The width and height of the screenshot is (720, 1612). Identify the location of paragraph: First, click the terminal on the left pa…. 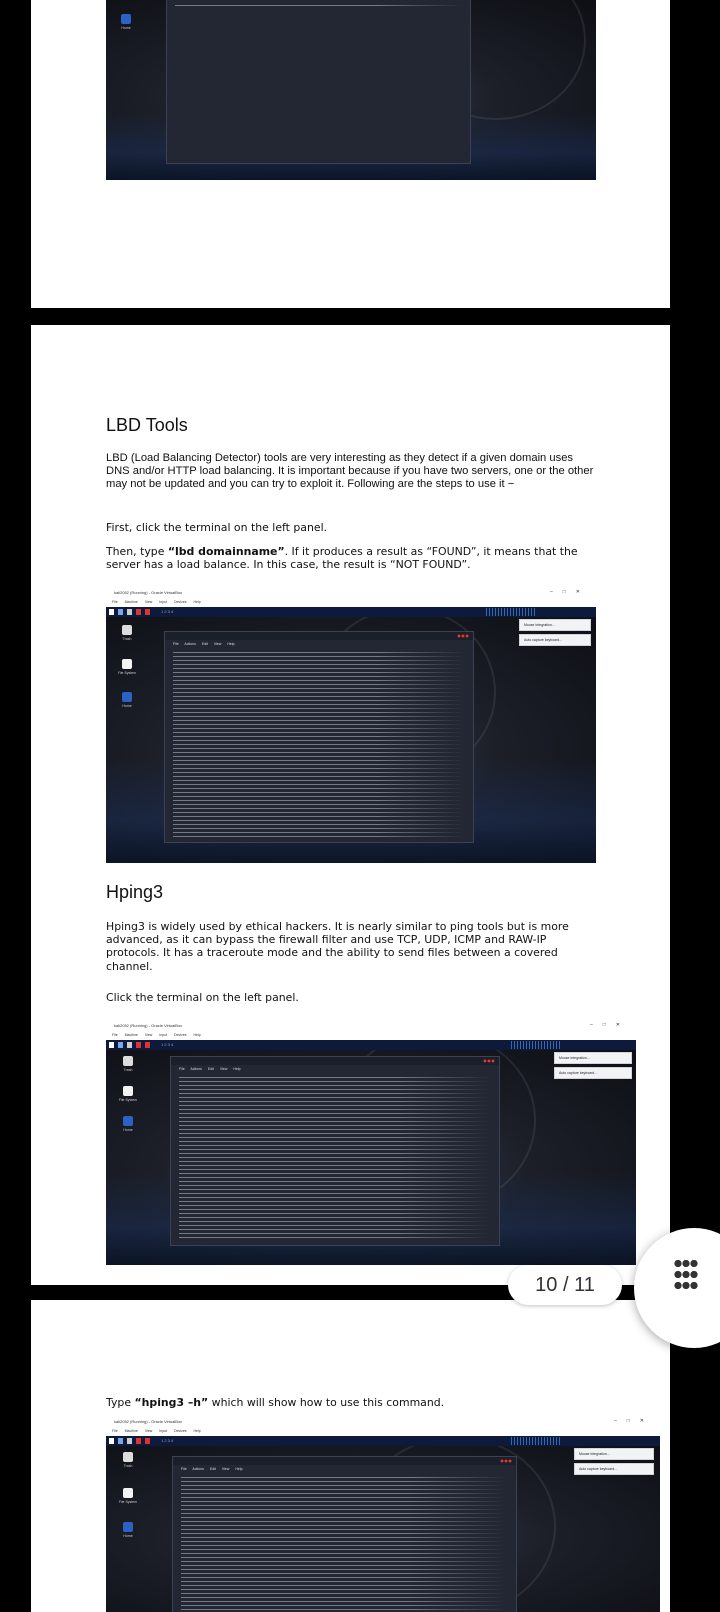
(217, 527).